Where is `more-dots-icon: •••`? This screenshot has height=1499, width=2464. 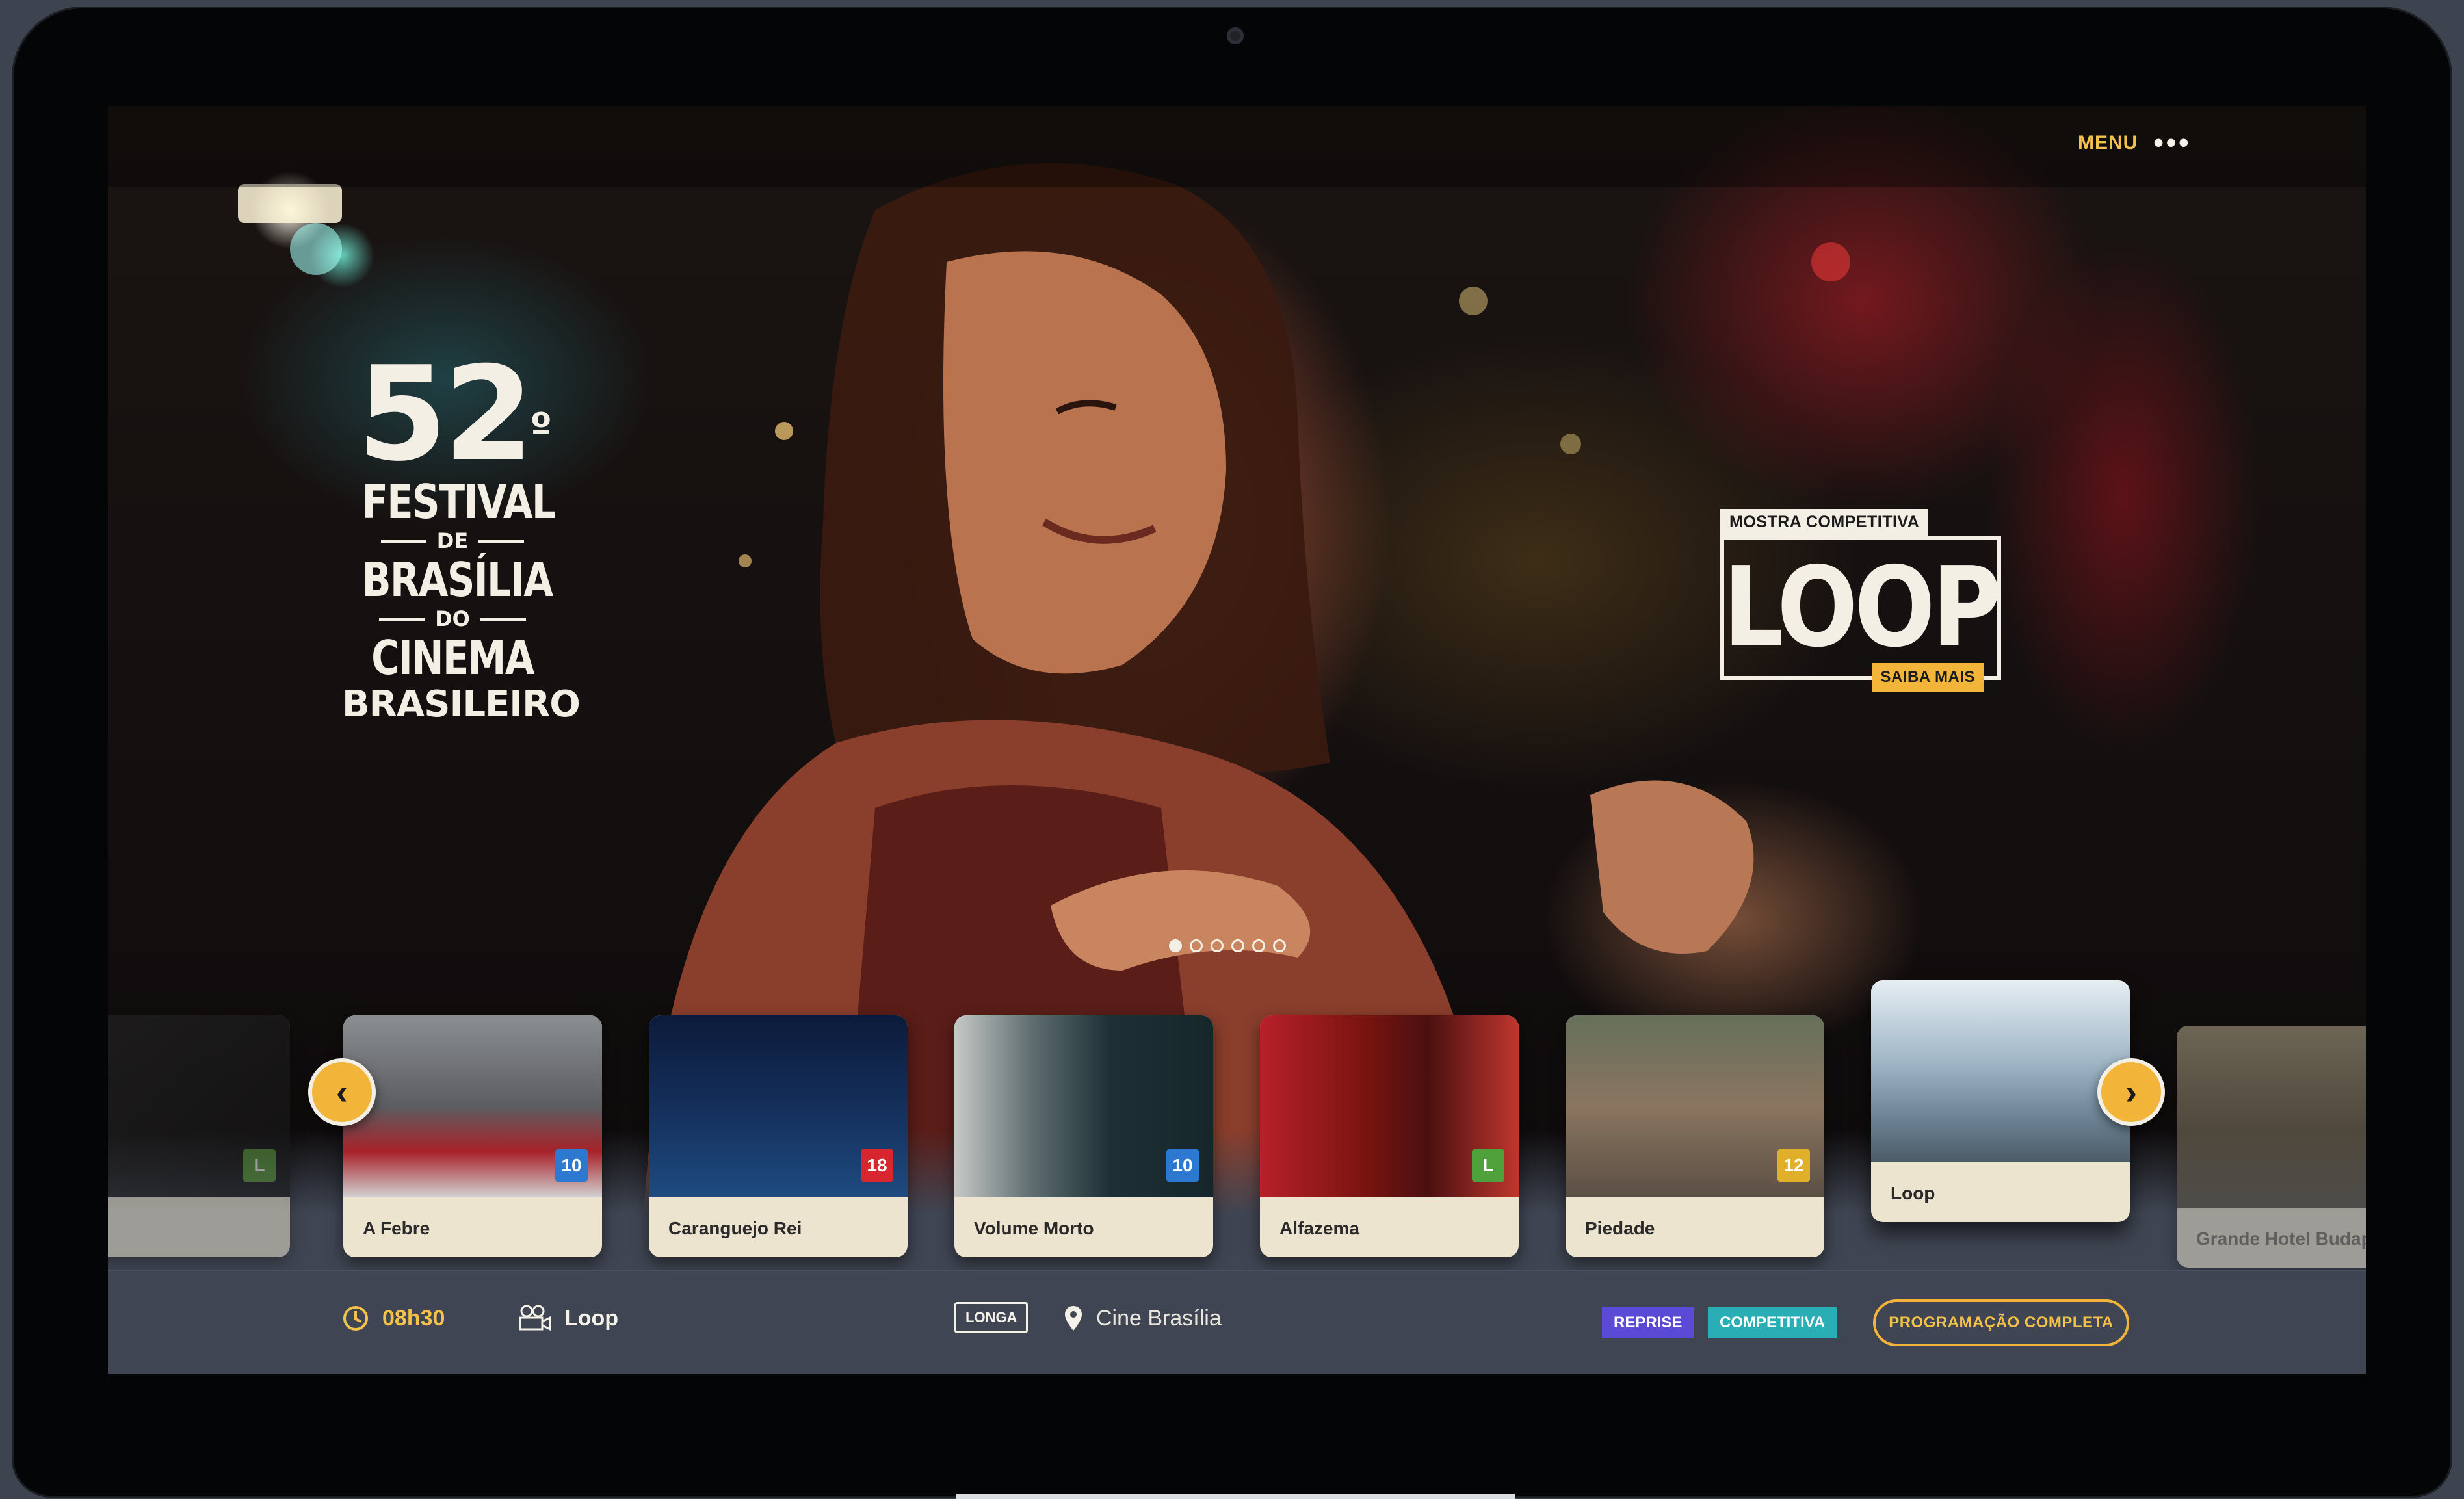 more-dots-icon: ••• is located at coordinates (2172, 143).